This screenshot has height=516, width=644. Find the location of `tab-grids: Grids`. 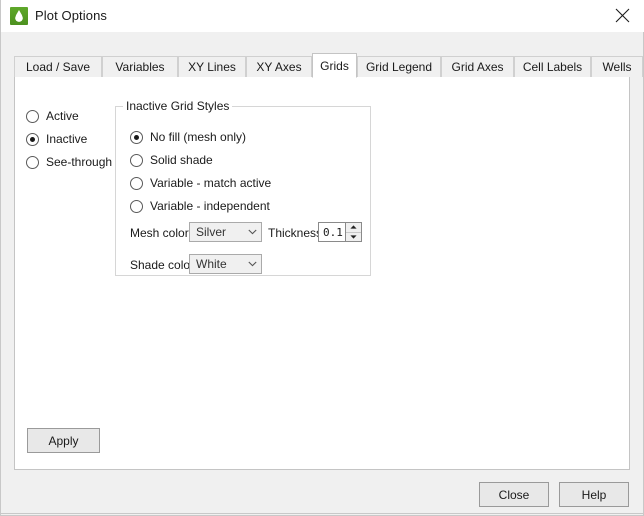

tab-grids: Grids is located at coordinates (334, 65).